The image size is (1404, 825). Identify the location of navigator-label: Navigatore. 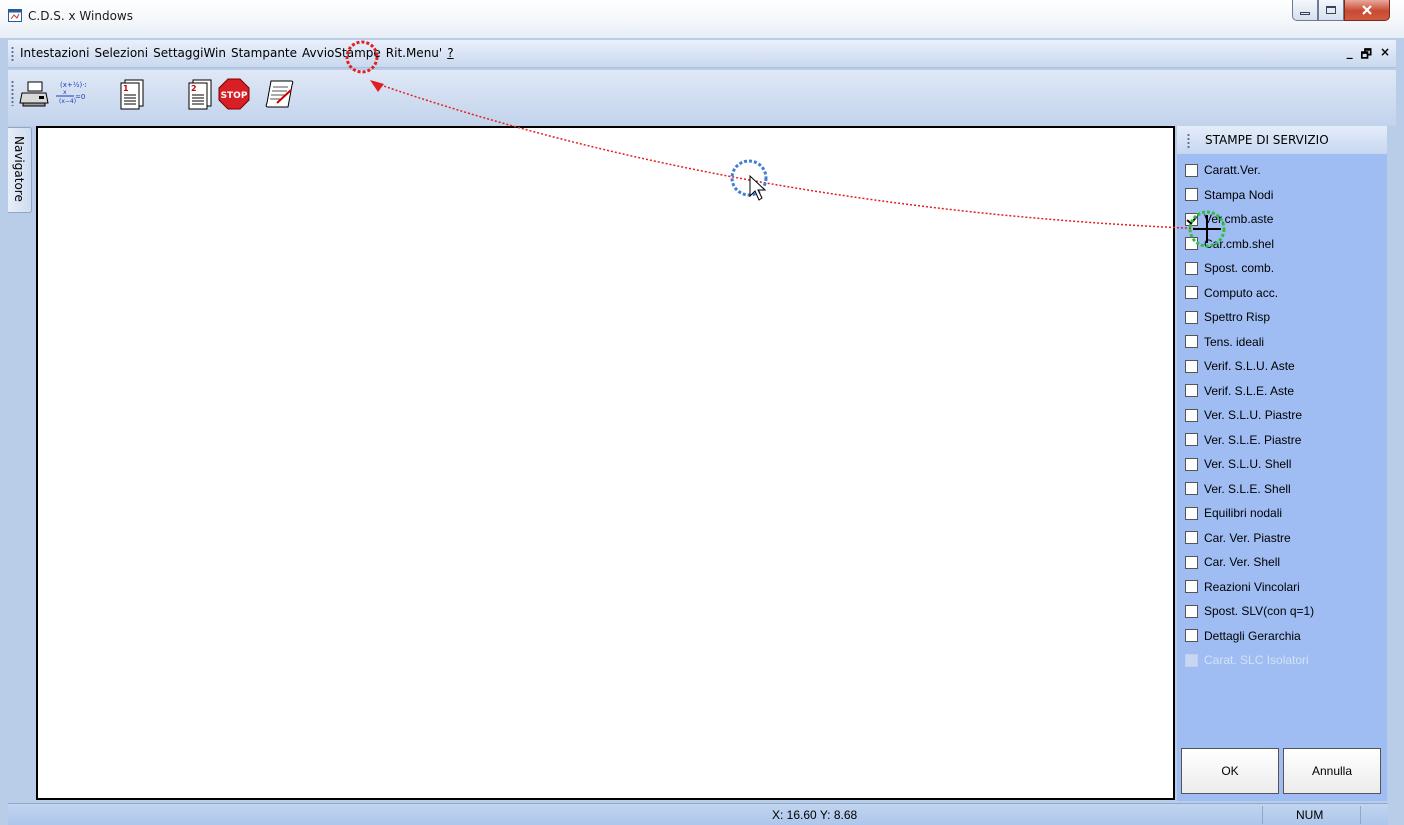
(19, 169).